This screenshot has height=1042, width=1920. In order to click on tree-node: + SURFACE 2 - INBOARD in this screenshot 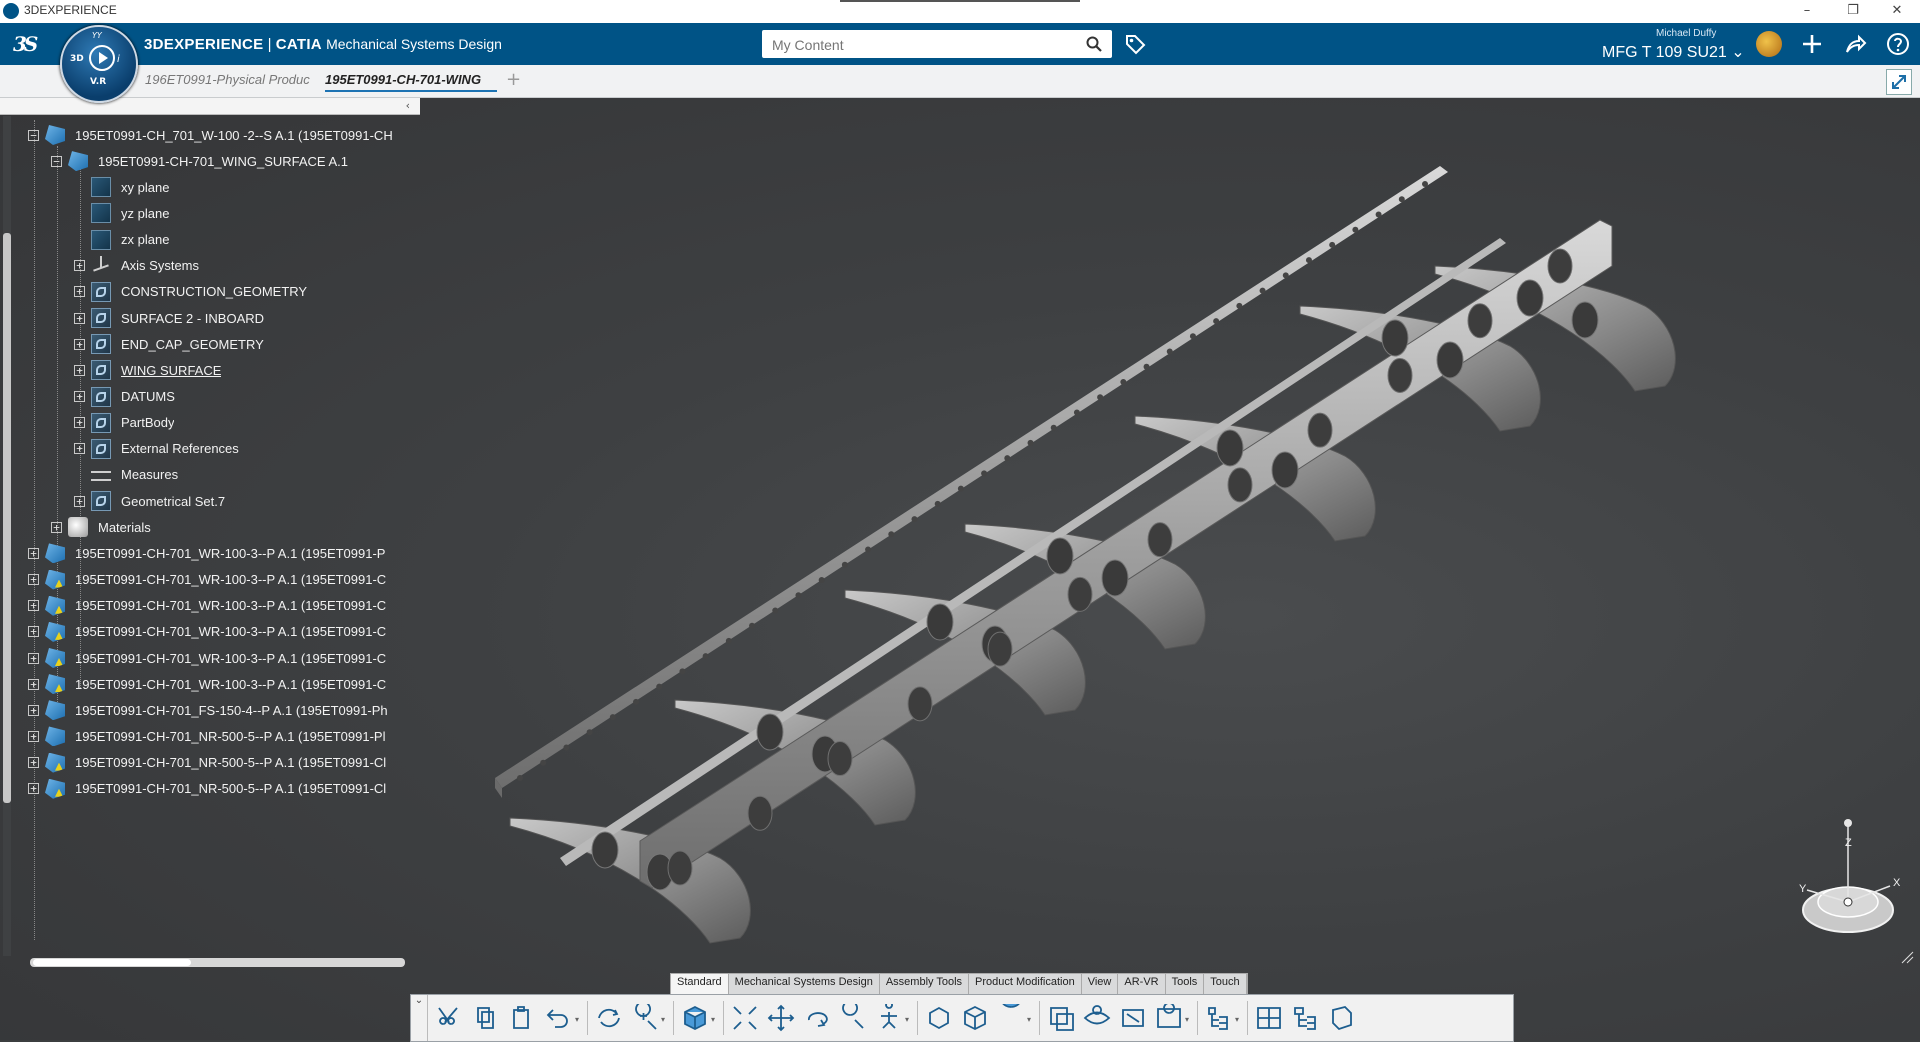, I will do `click(169, 318)`.